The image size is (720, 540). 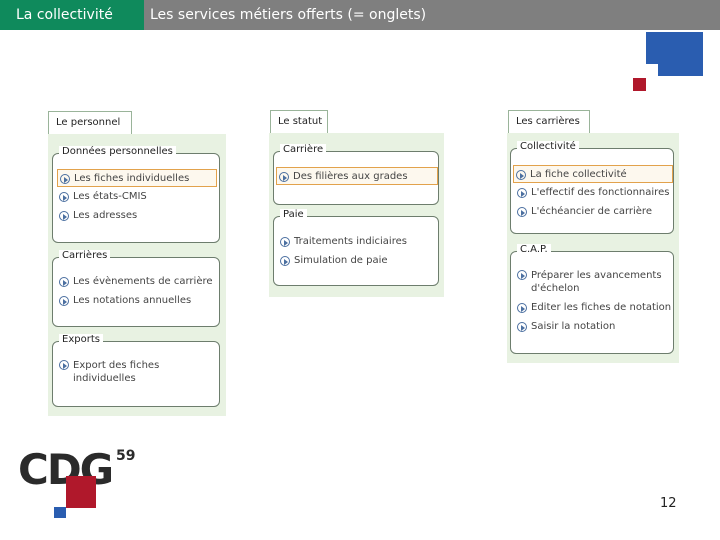 I want to click on tab-personnel: Le personnel, so click(x=90, y=122).